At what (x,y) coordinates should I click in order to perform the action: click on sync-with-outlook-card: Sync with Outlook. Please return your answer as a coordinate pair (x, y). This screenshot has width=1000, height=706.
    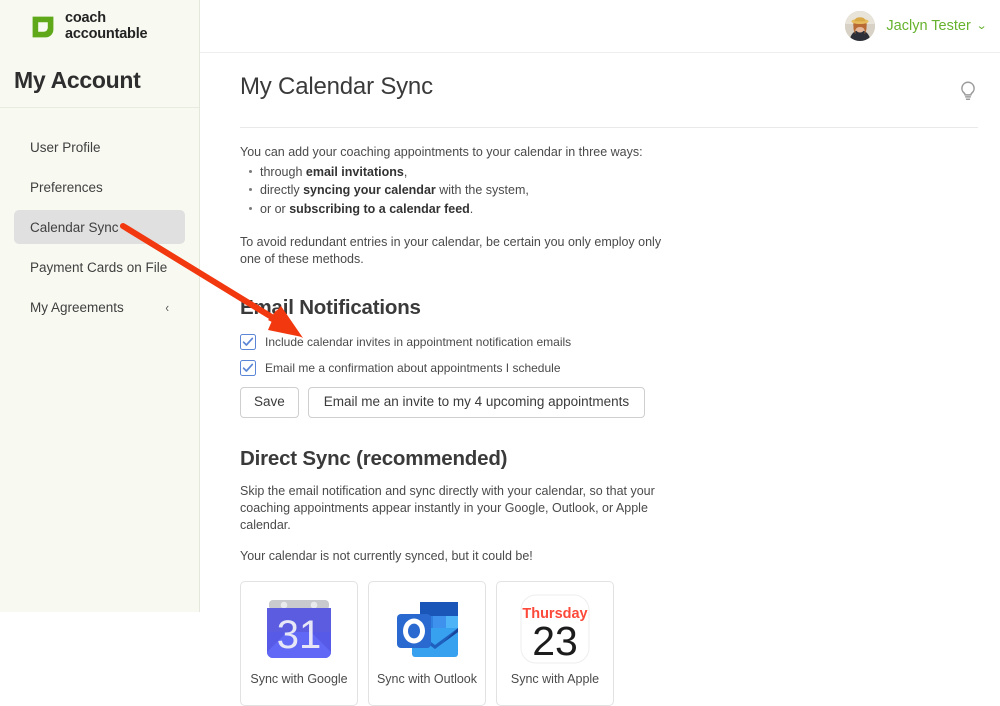
    Looking at the image, I should click on (427, 643).